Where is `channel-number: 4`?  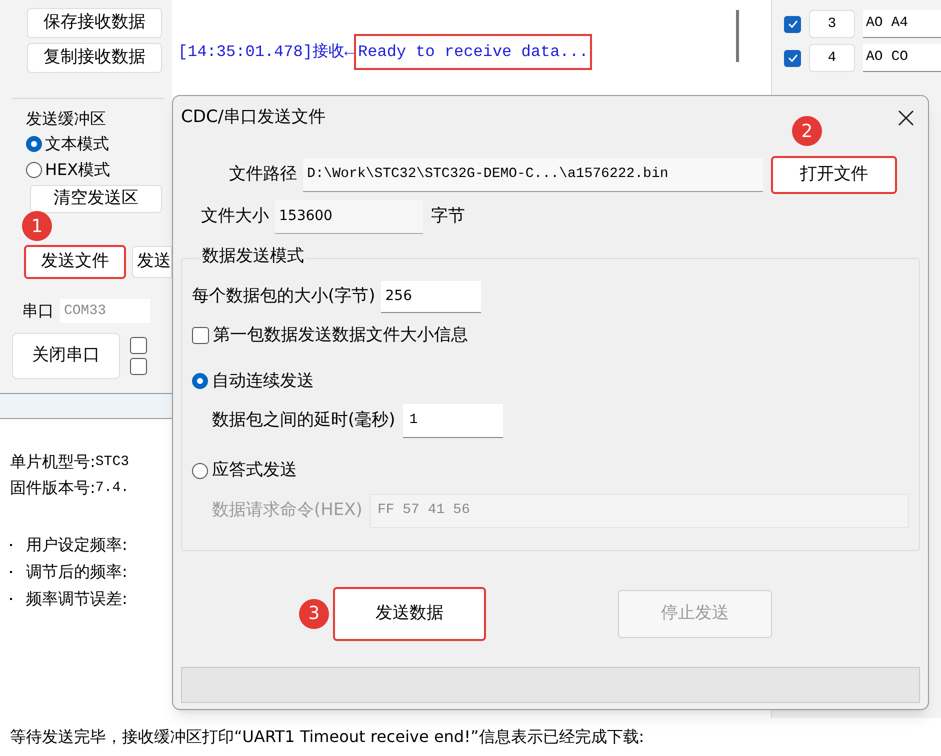 channel-number: 4 is located at coordinates (832, 58).